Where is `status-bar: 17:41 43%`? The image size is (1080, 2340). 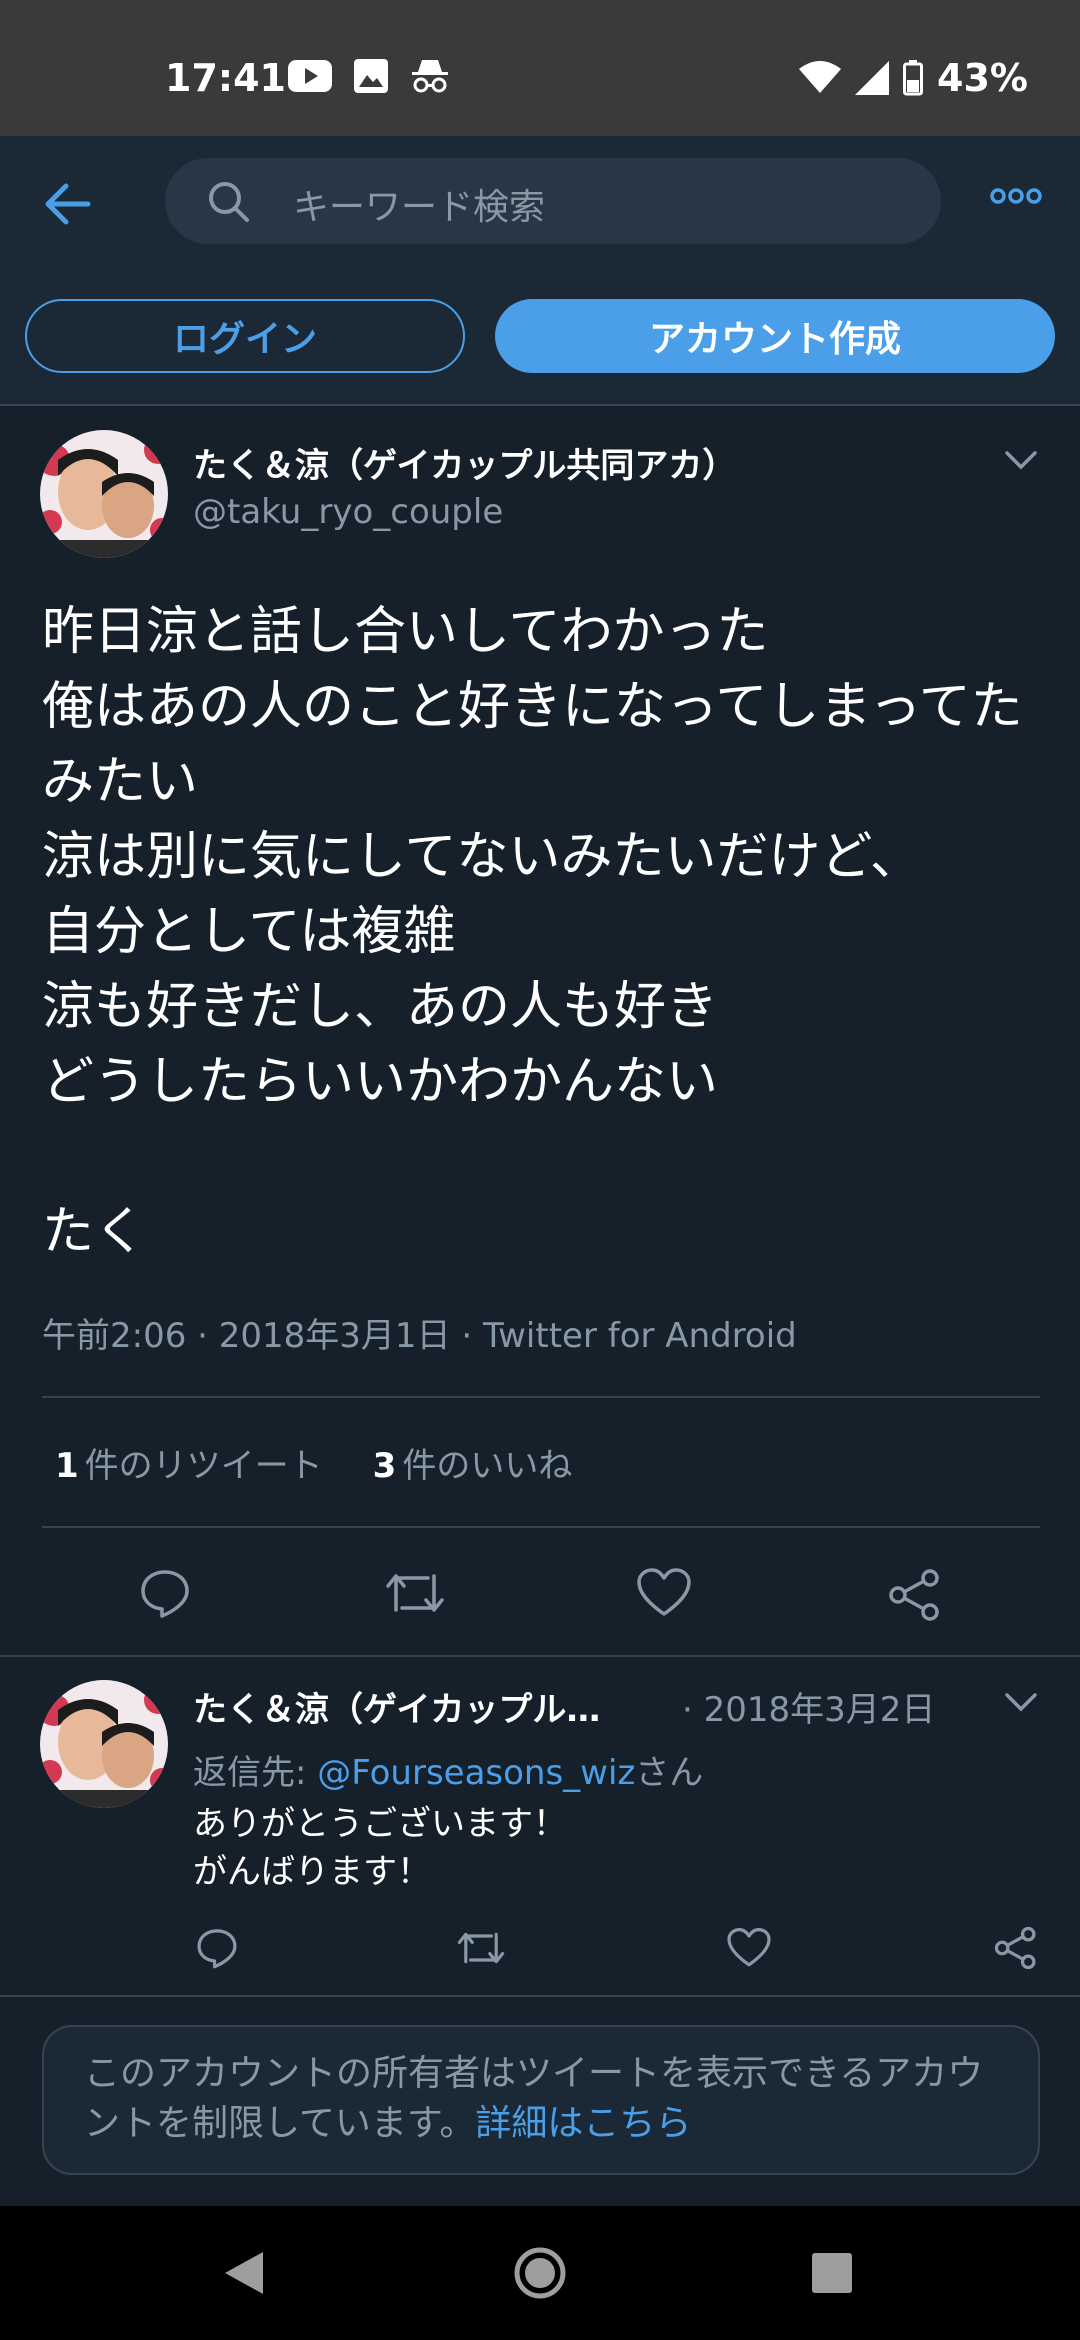 status-bar: 17:41 43% is located at coordinates (540, 68).